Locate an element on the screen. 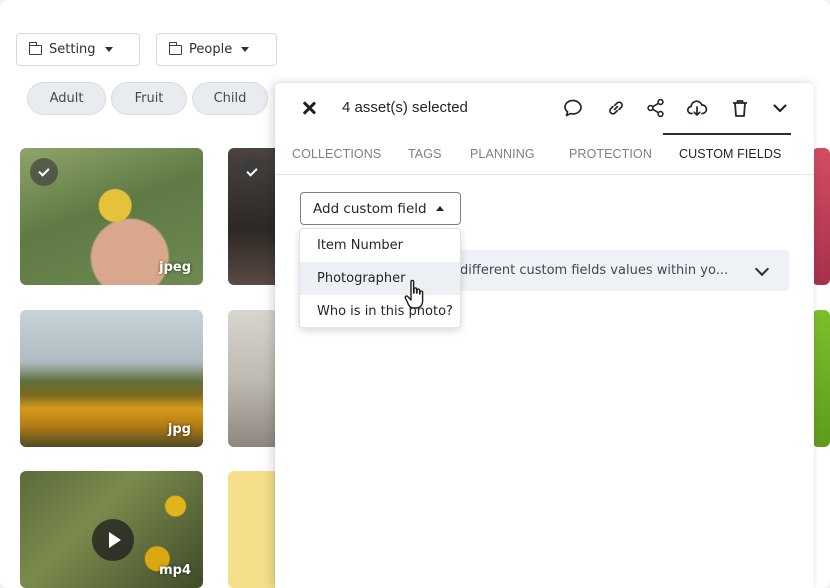  caret-up-icon is located at coordinates (439, 208).